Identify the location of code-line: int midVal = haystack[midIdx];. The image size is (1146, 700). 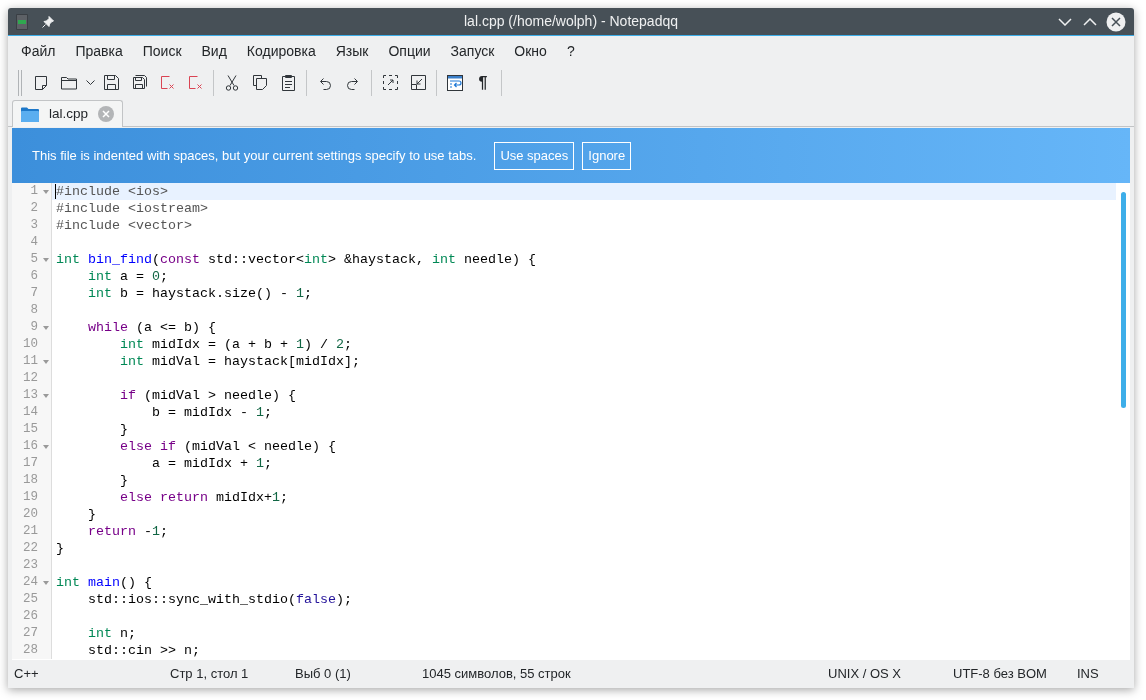
(239, 361).